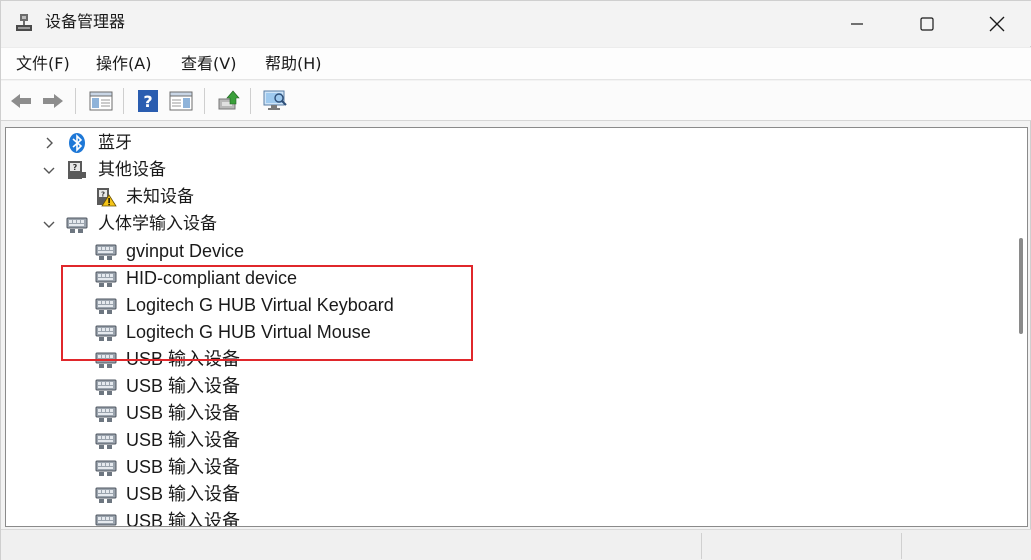 The width and height of the screenshot is (1031, 560). What do you see at coordinates (293, 64) in the screenshot?
I see `menu-help: 帮助(H)` at bounding box center [293, 64].